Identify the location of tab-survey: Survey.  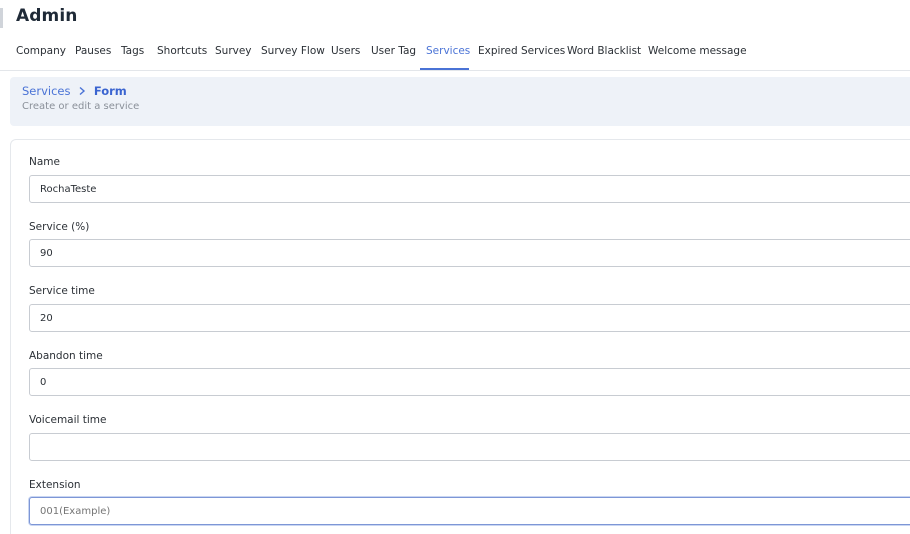
(233, 51).